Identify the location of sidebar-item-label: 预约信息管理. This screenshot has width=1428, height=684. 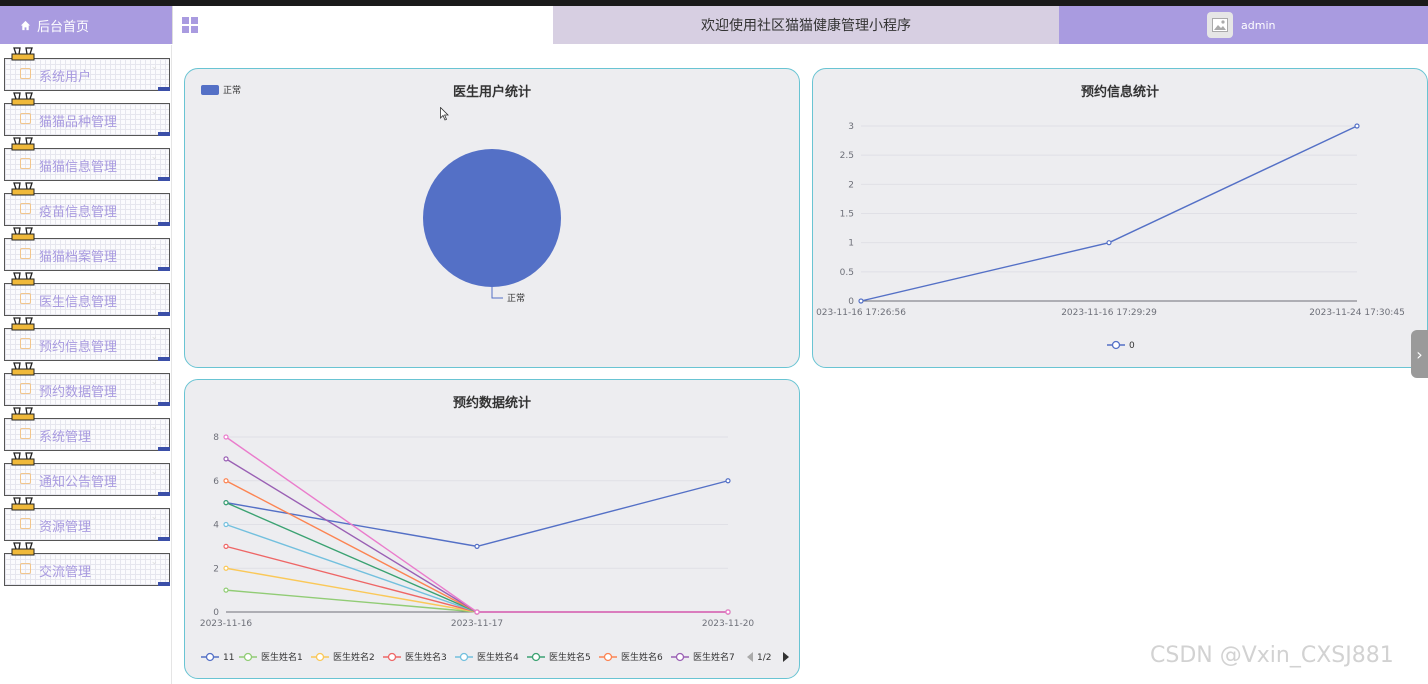
(78, 347).